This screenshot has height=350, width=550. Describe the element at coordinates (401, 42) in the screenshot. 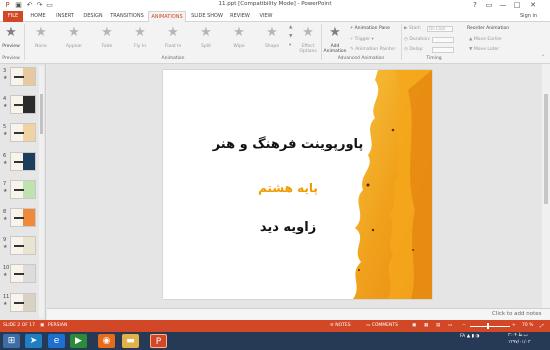

I see `group-divider` at that location.